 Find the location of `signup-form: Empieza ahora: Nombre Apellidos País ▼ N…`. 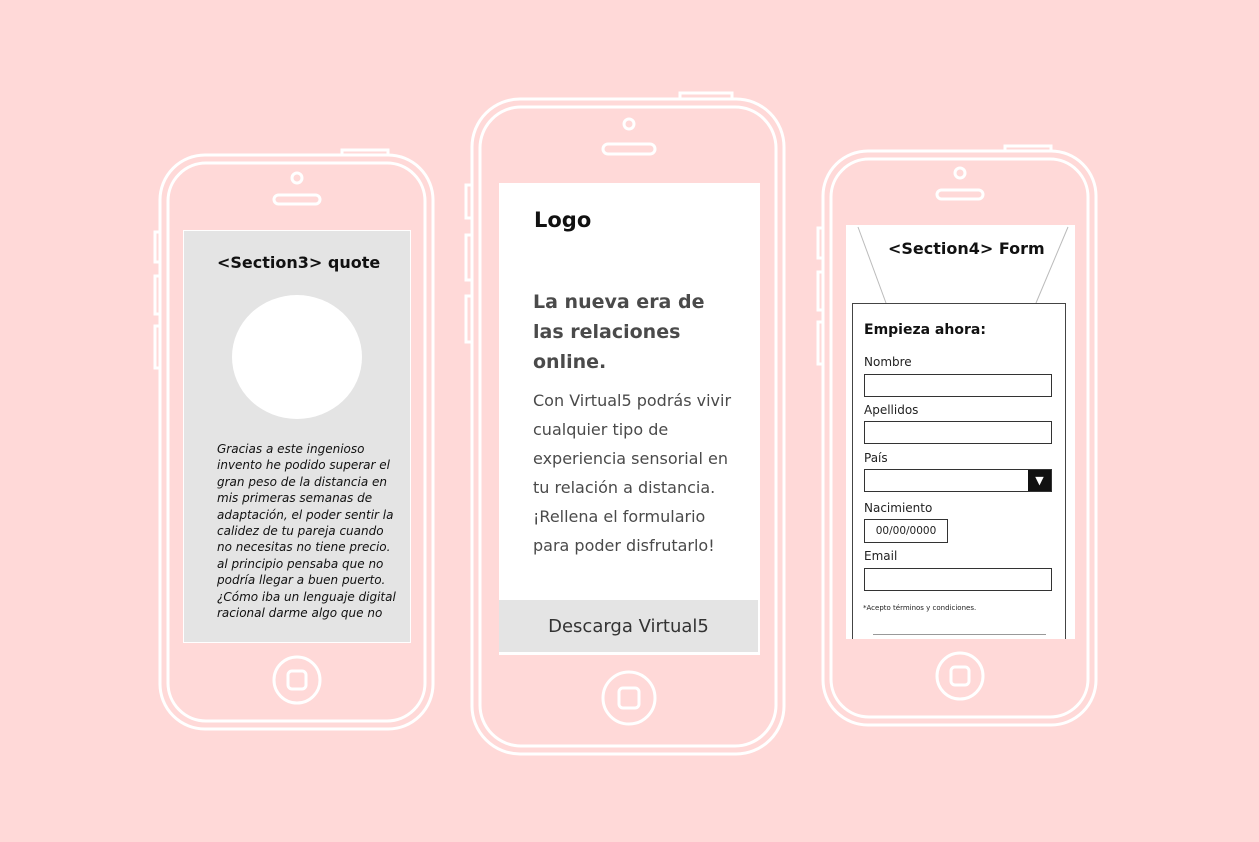

signup-form: Empieza ahora: Nombre Apellidos País ▼ N… is located at coordinates (959, 471).